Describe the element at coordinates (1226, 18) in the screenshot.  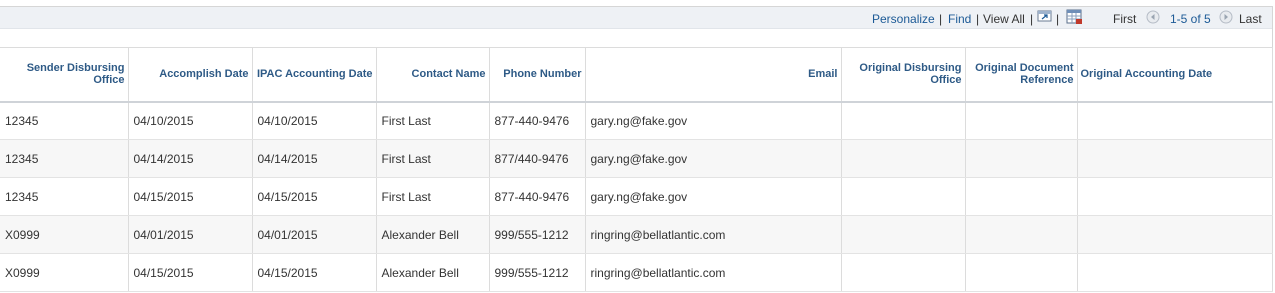
I see `next-arrow-icon` at that location.